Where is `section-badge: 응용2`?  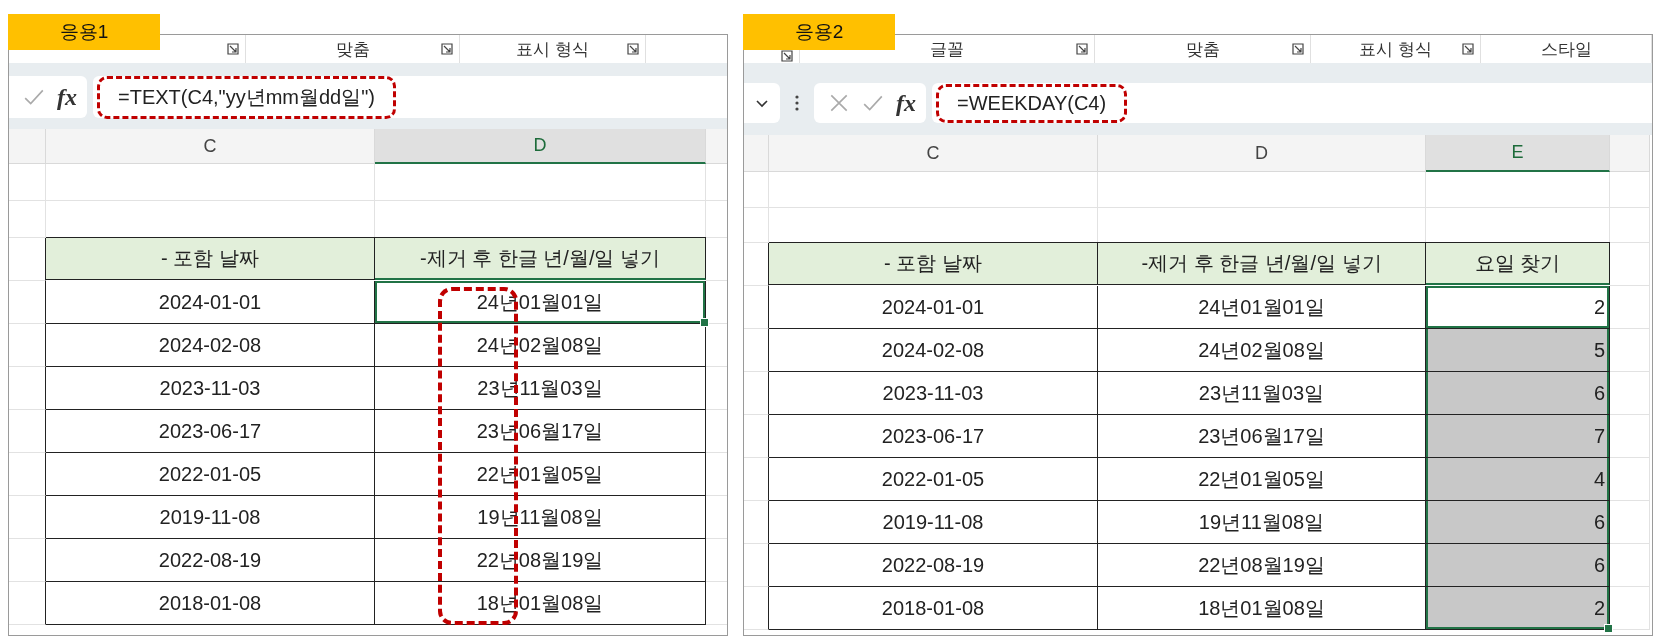
section-badge: 응용2 is located at coordinates (819, 32).